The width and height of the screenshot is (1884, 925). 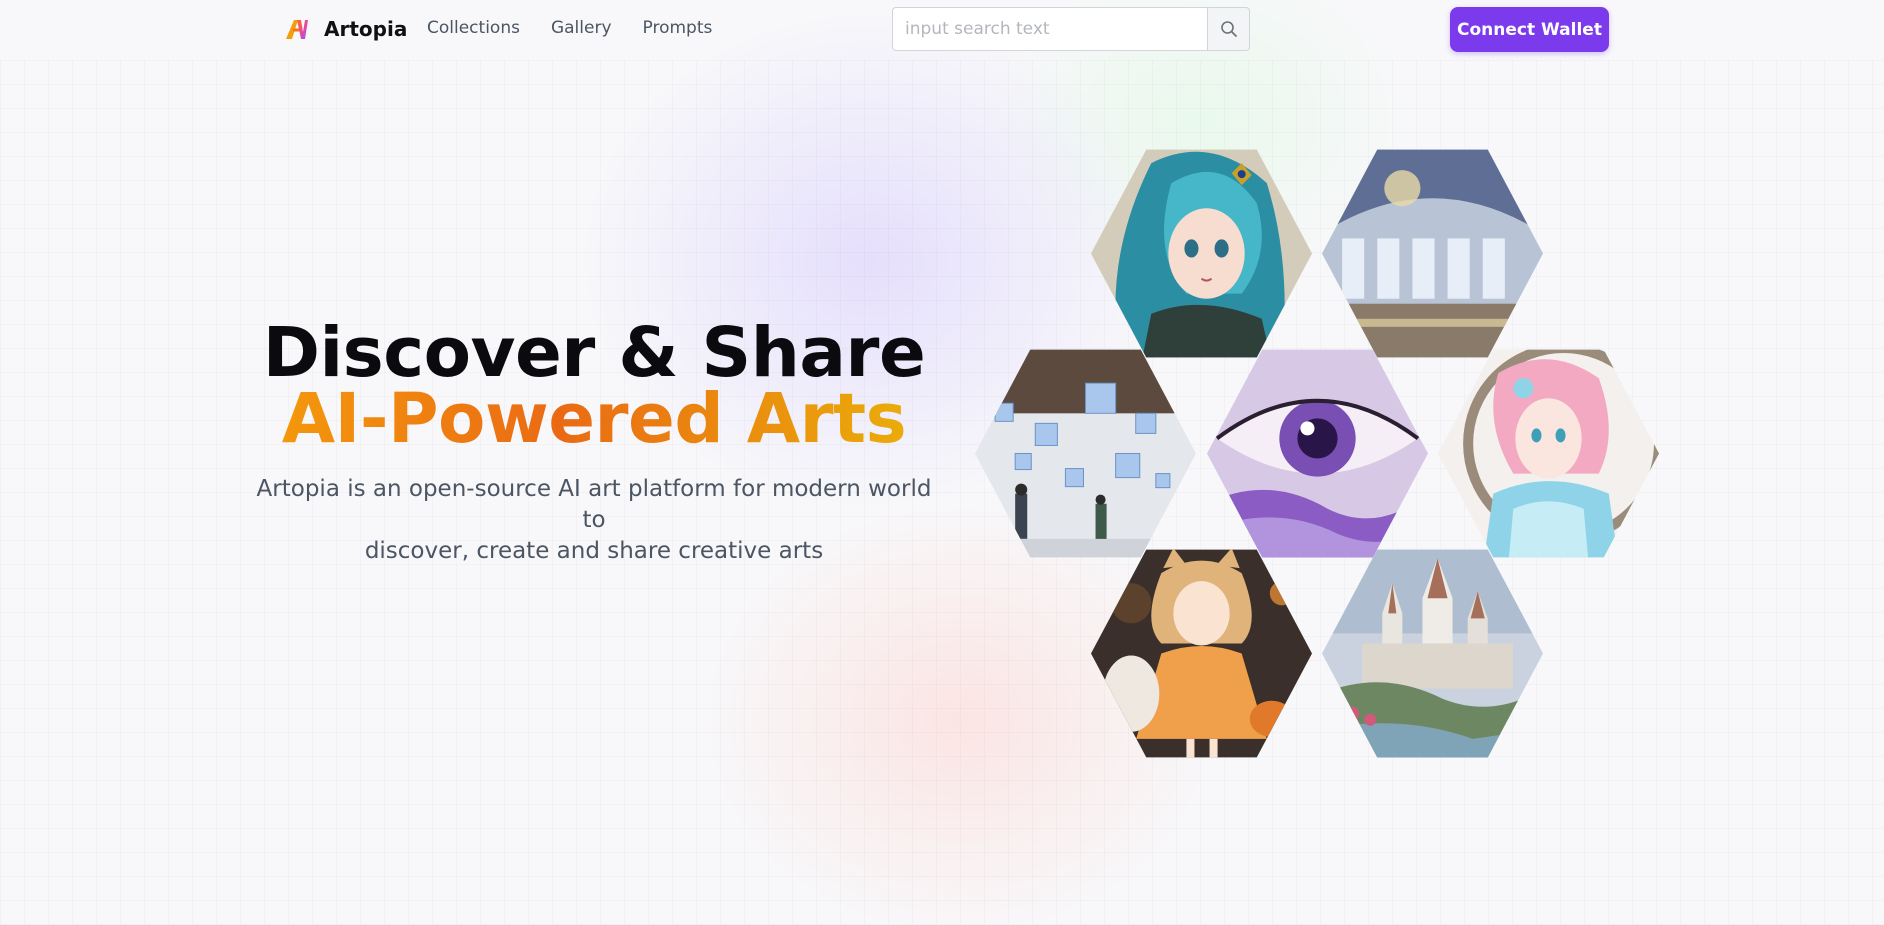 I want to click on gallery-image-floating-cubes-exhibition, so click(x=1085, y=453).